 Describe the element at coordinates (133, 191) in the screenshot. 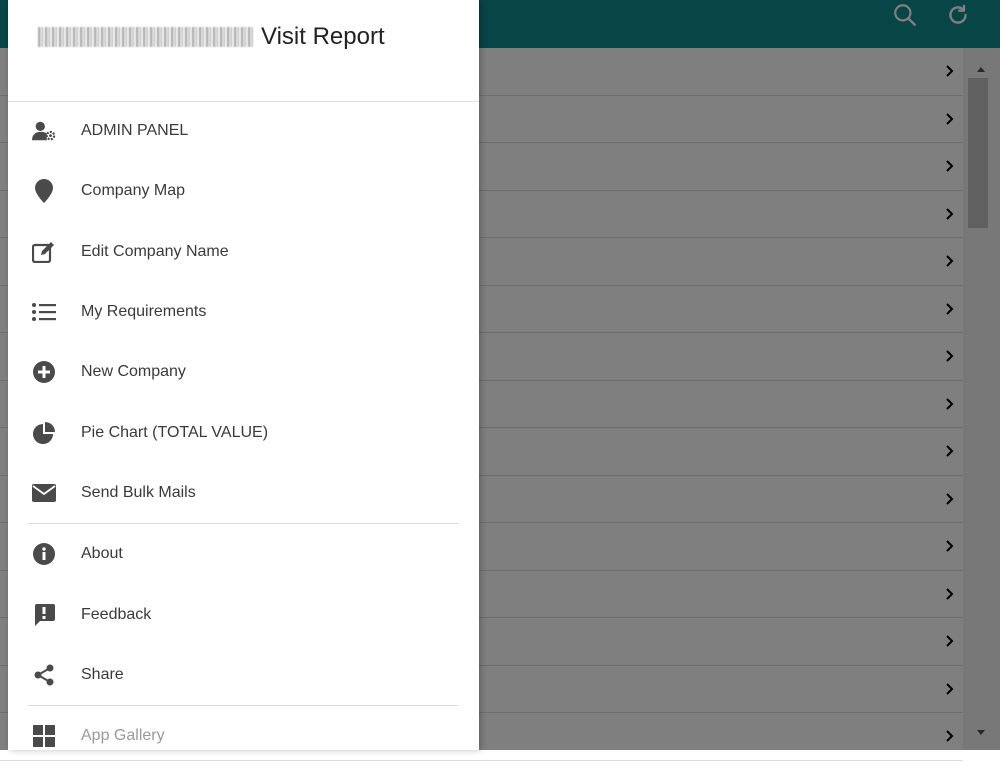

I see `menu-item-label: Company Map` at that location.